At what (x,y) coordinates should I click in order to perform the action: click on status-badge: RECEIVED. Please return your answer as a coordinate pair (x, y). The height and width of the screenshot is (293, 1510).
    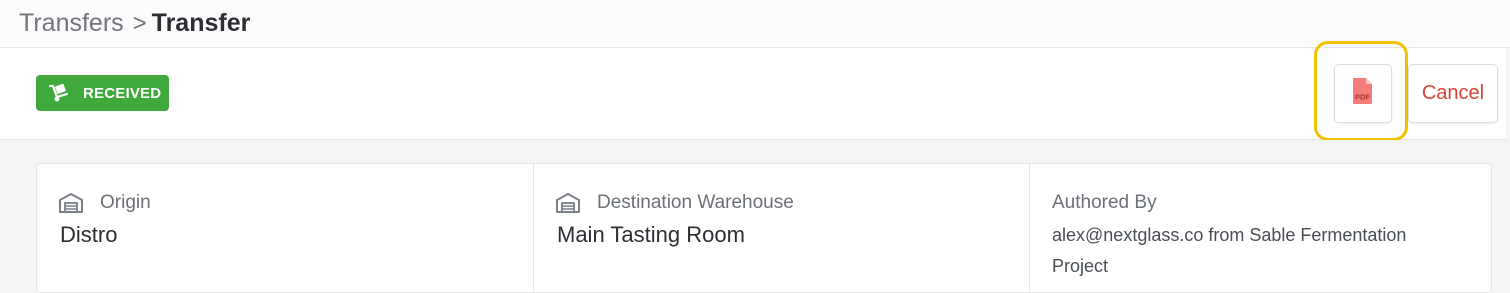
    Looking at the image, I should click on (102, 93).